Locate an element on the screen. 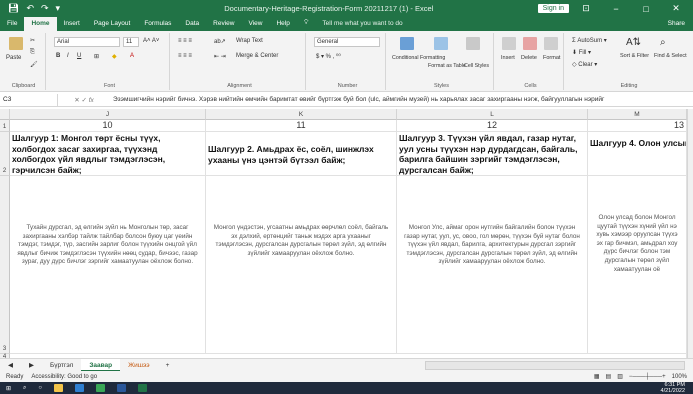 The image size is (693, 394). sort-filter-icon: A⇅ is located at coordinates (633, 42).